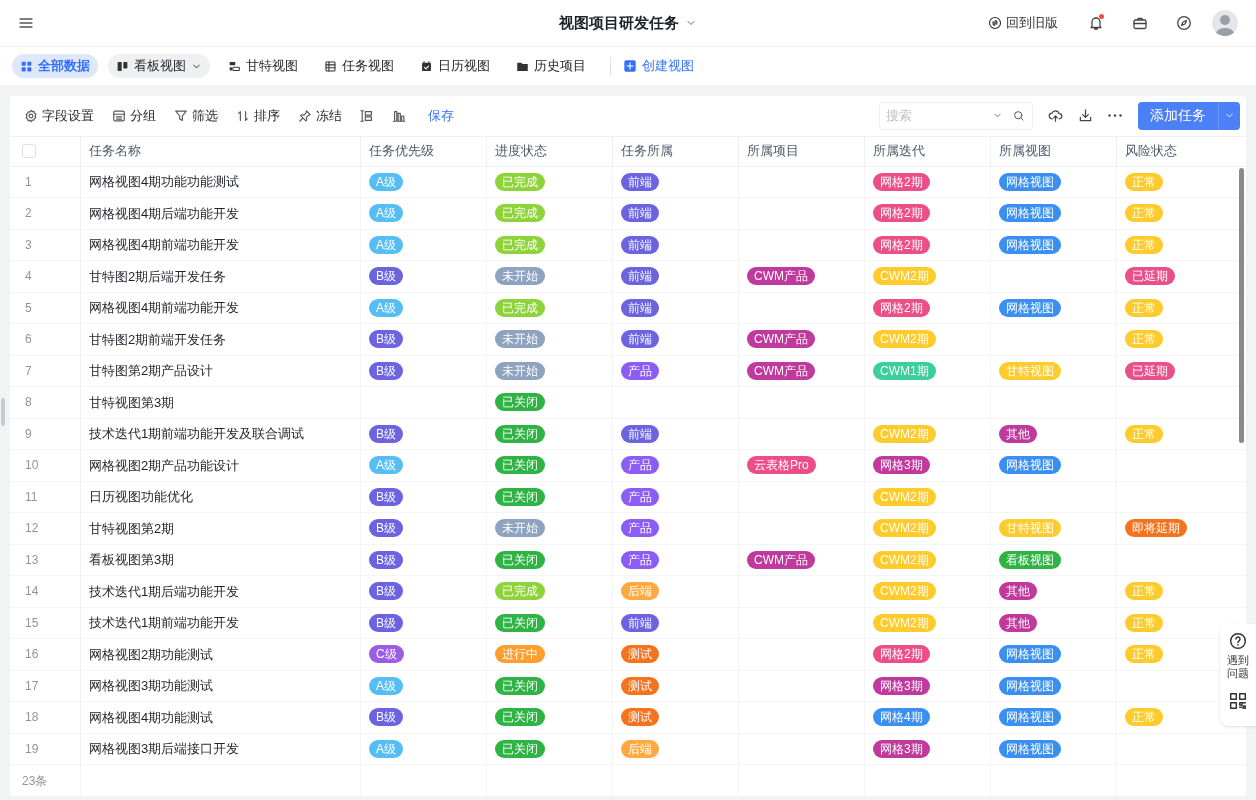 This screenshot has width=1256, height=800. What do you see at coordinates (196, 116) in the screenshot?
I see `toolbar-button: 筛选` at bounding box center [196, 116].